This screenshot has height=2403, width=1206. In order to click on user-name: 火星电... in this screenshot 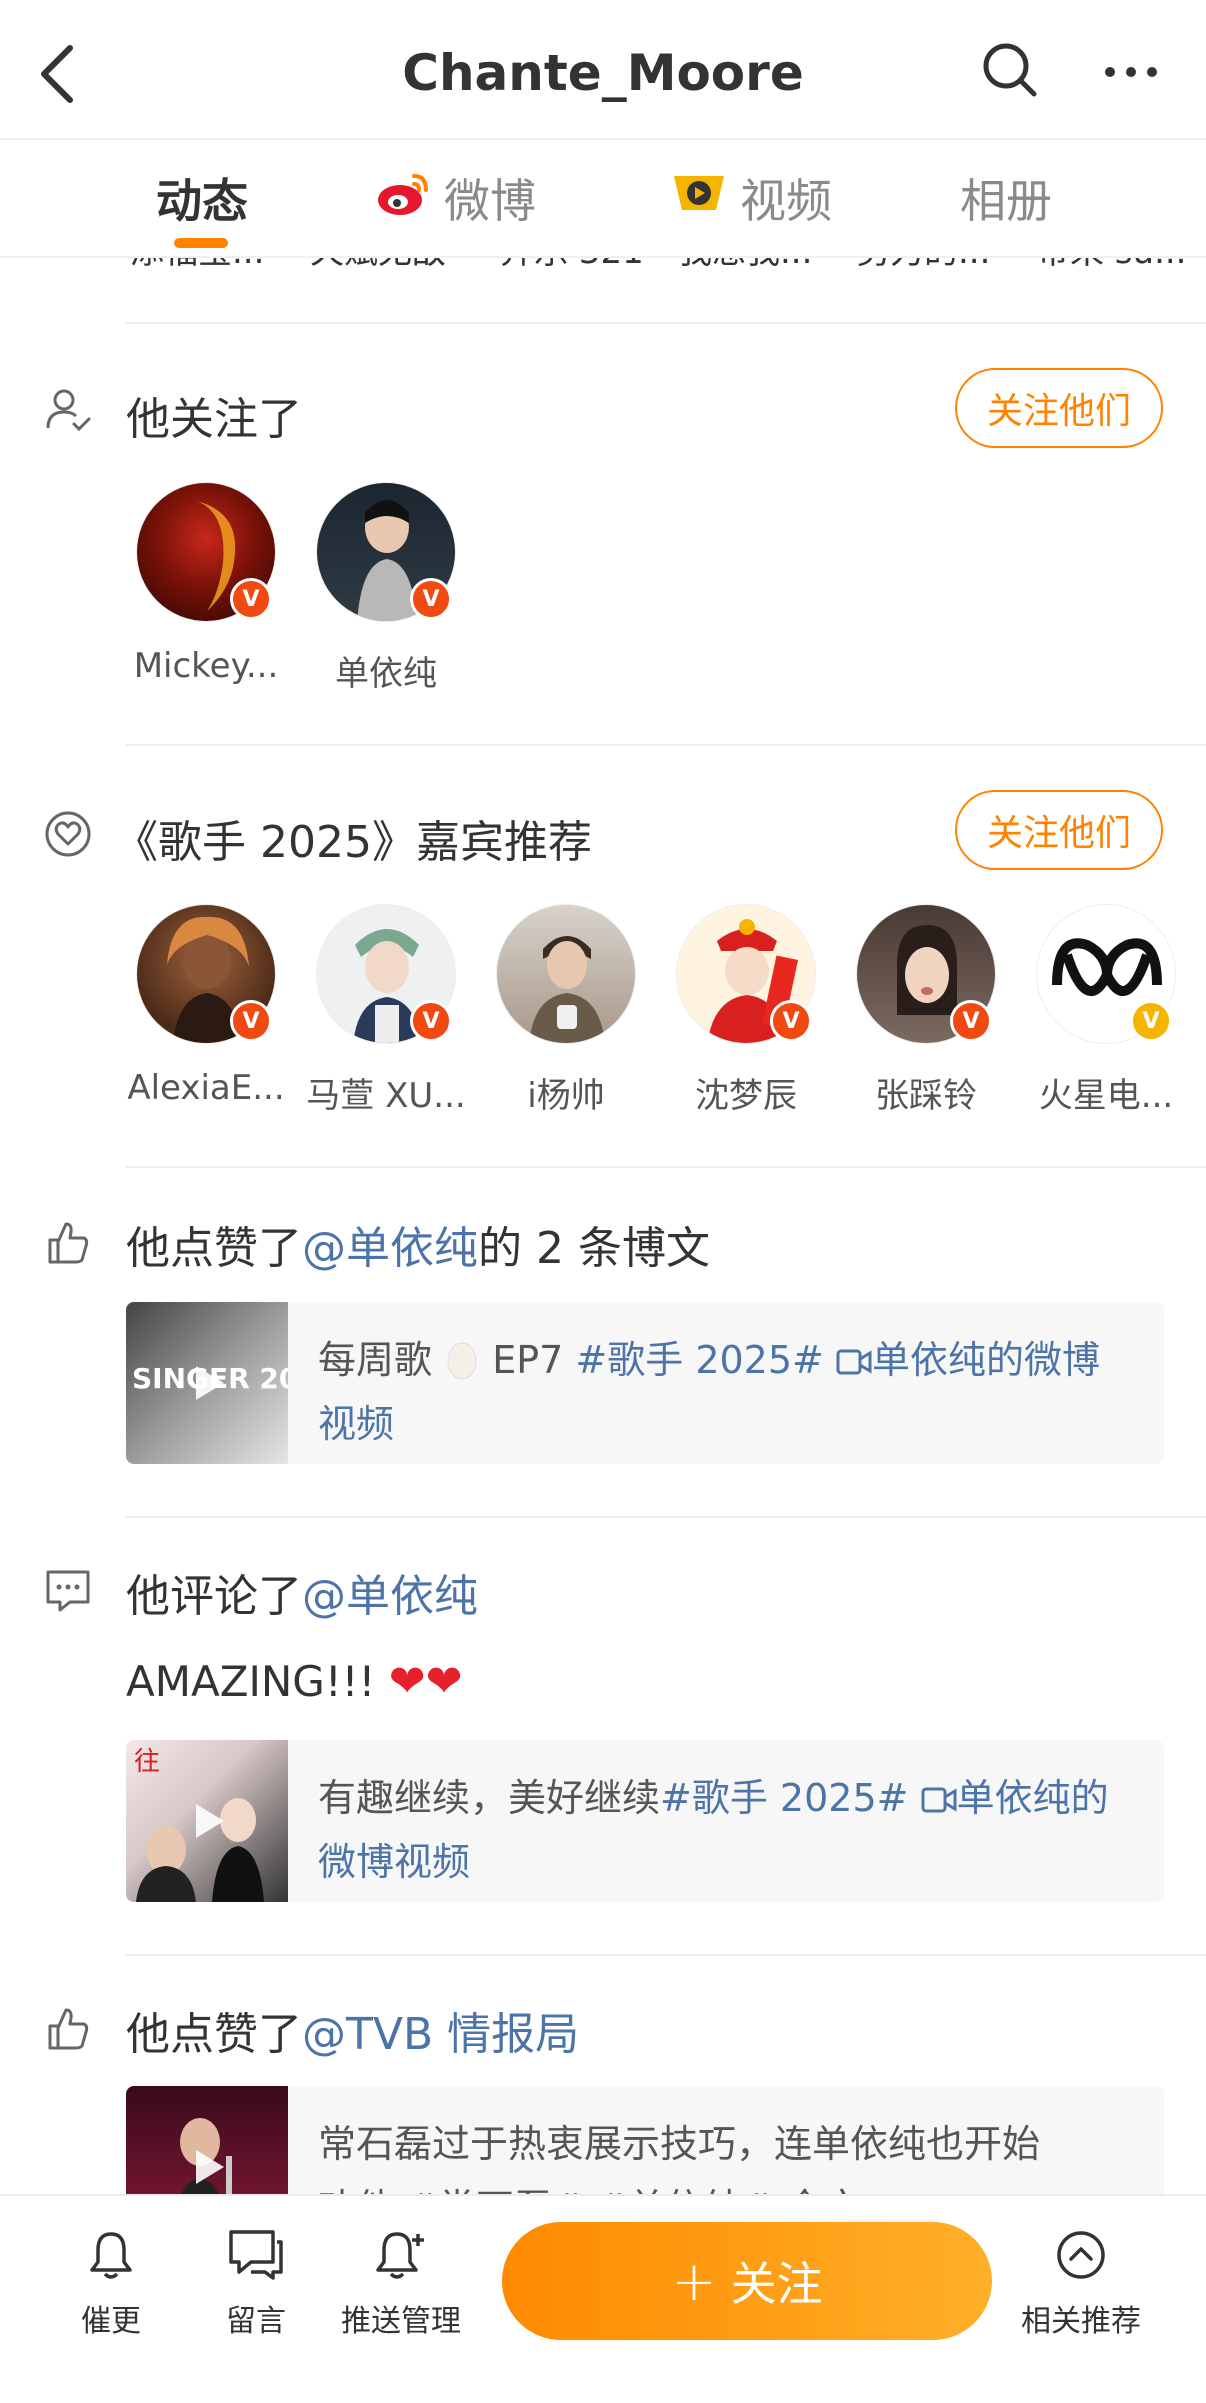, I will do `click(1106, 1096)`.